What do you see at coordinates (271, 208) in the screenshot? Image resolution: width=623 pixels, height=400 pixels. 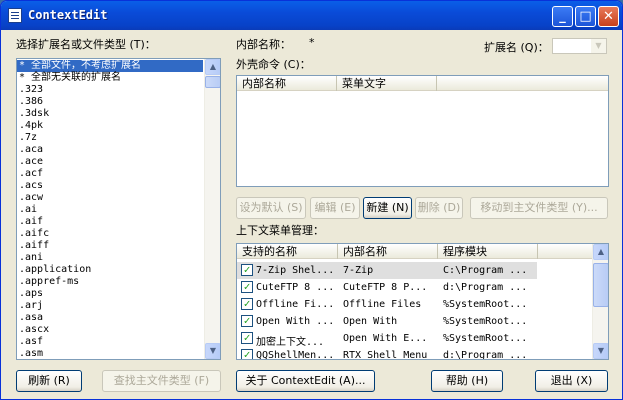 I see `set-default-button: 设为默认 (S)` at bounding box center [271, 208].